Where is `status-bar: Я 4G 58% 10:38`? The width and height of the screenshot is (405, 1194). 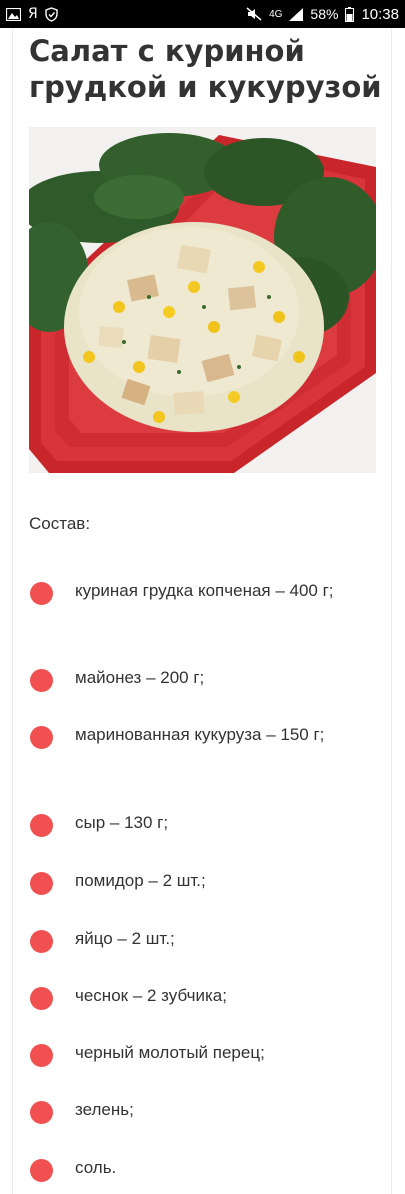 status-bar: Я 4G 58% 10:38 is located at coordinates (202, 14).